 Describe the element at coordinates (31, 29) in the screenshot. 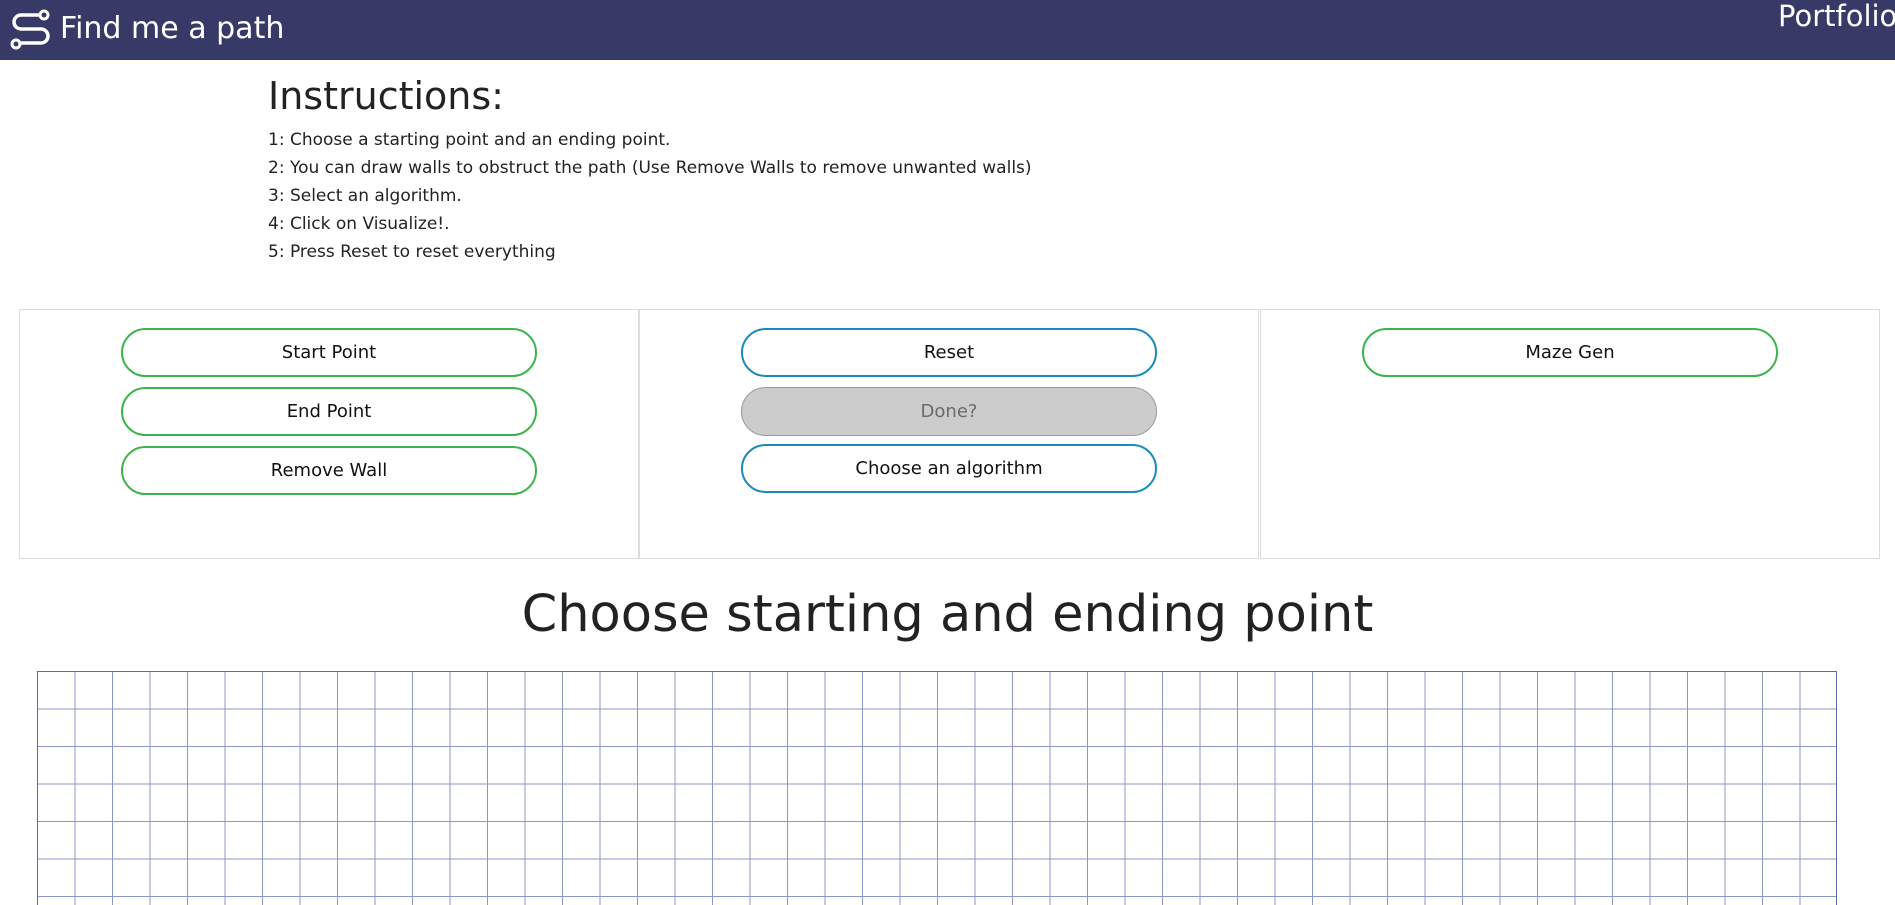

I see `route-icon` at that location.